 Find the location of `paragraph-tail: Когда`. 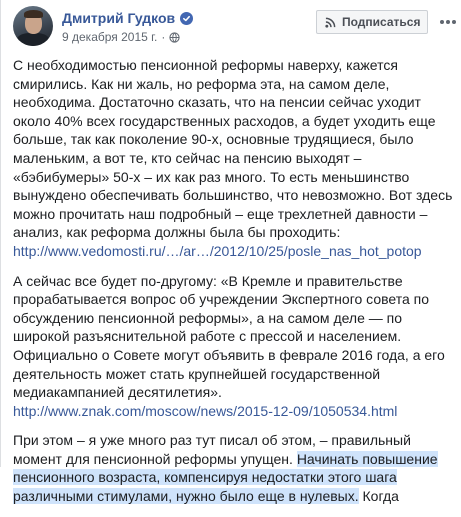

paragraph-tail: Когда is located at coordinates (378, 496).